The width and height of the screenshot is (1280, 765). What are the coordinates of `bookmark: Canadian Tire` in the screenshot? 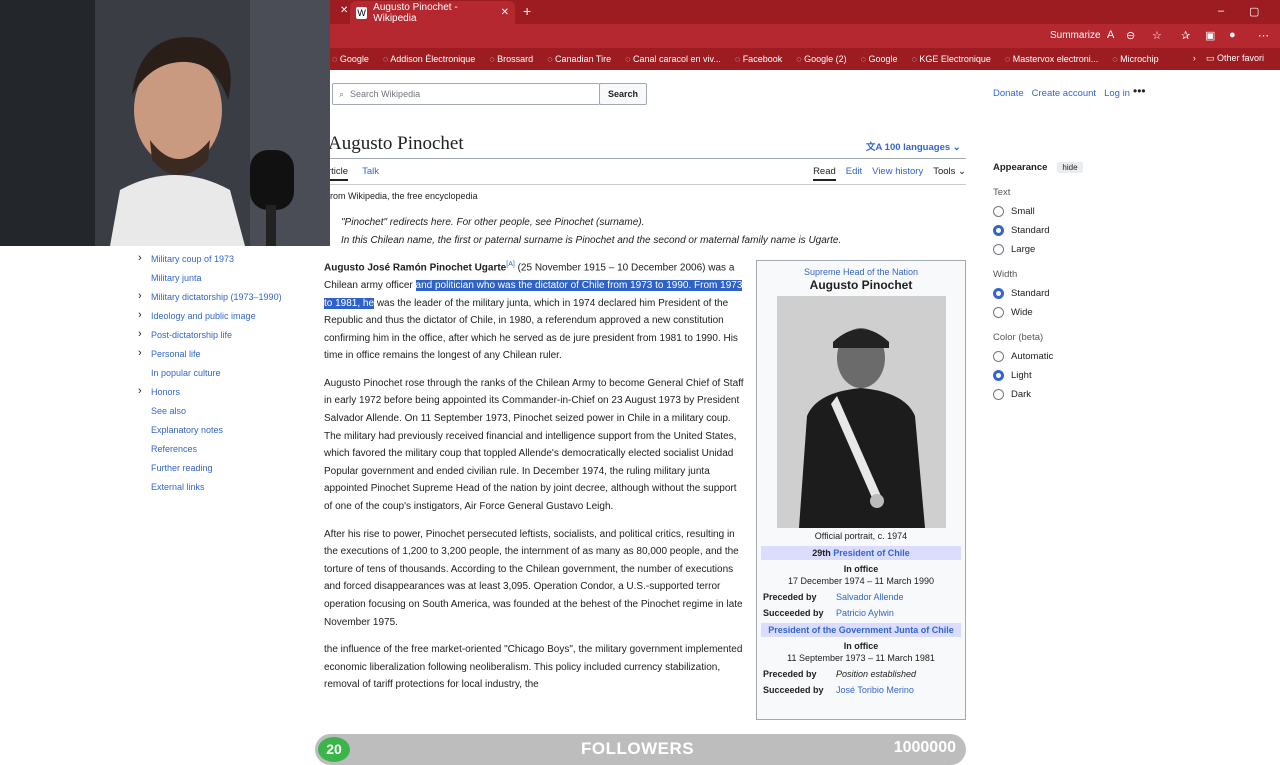 It's located at (579, 59).